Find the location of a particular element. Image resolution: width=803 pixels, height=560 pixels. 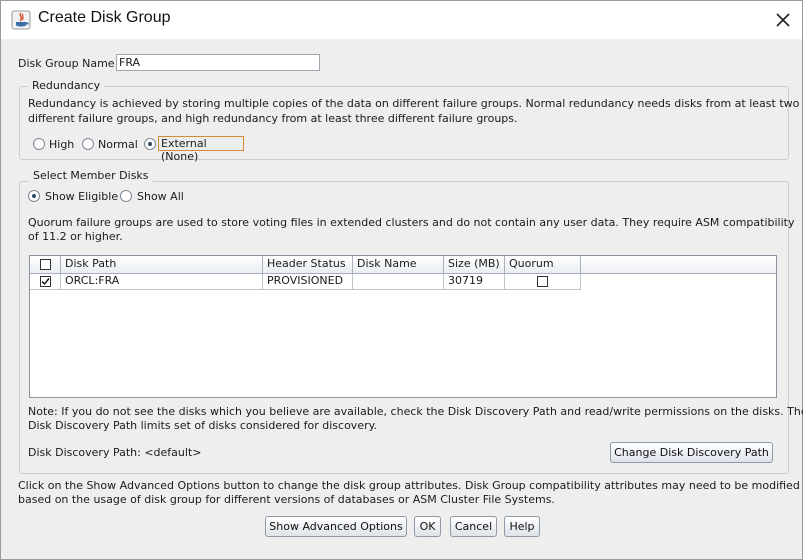

show-eligible-radio is located at coordinates (34, 196).